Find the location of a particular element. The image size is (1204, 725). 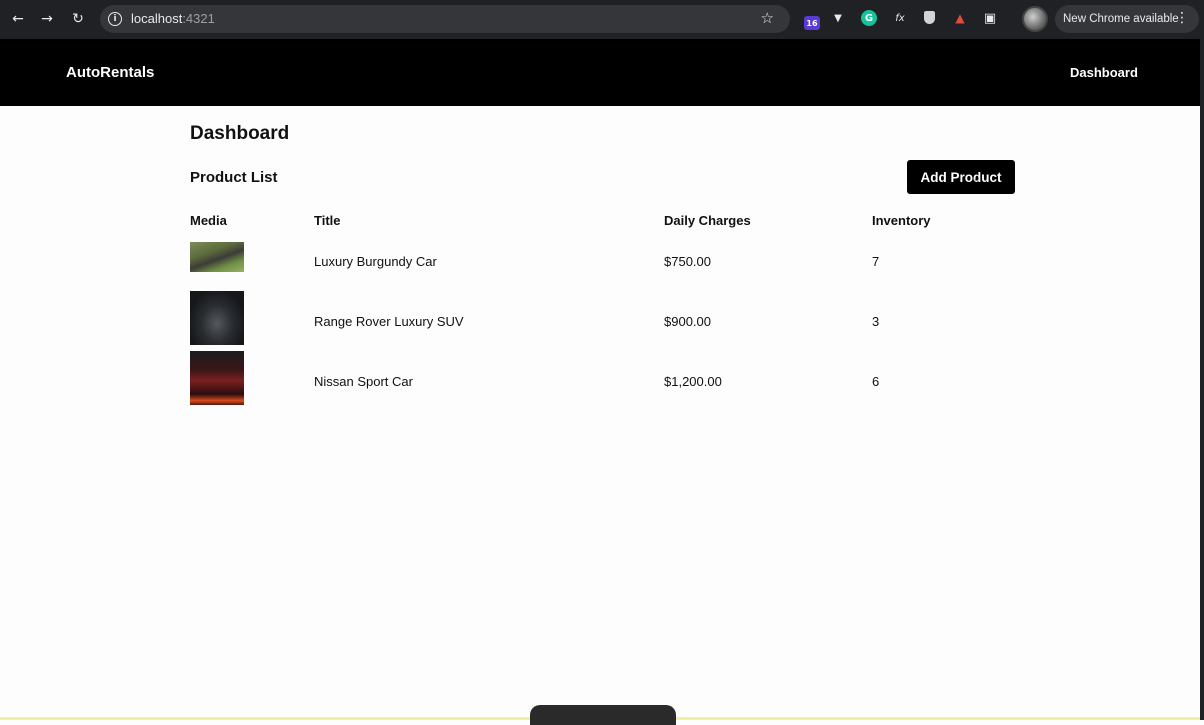

shield-extension-icon is located at coordinates (929, 17).